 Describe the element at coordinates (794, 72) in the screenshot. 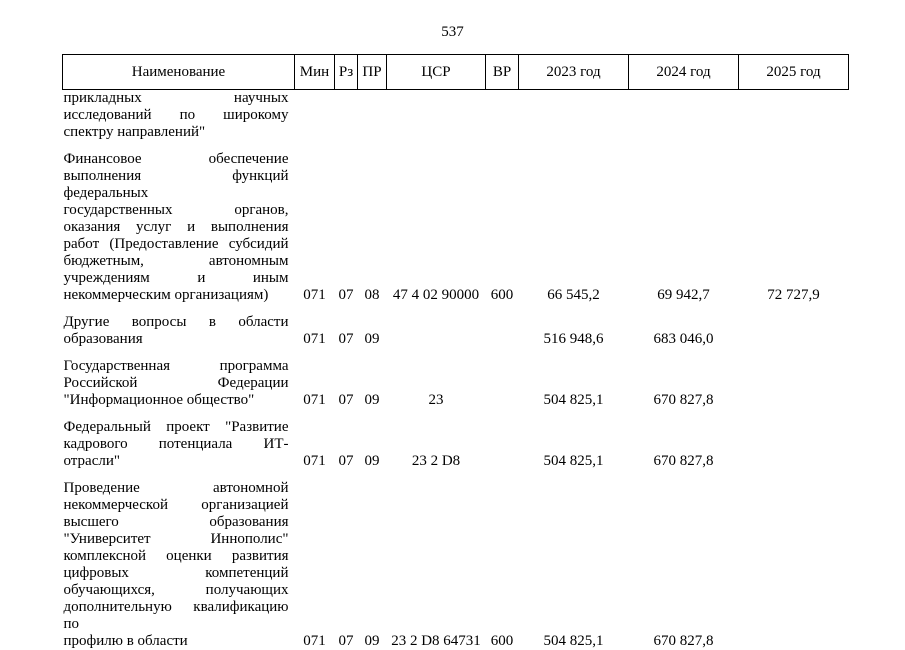

I see `column-header-2025: 2025 год` at that location.